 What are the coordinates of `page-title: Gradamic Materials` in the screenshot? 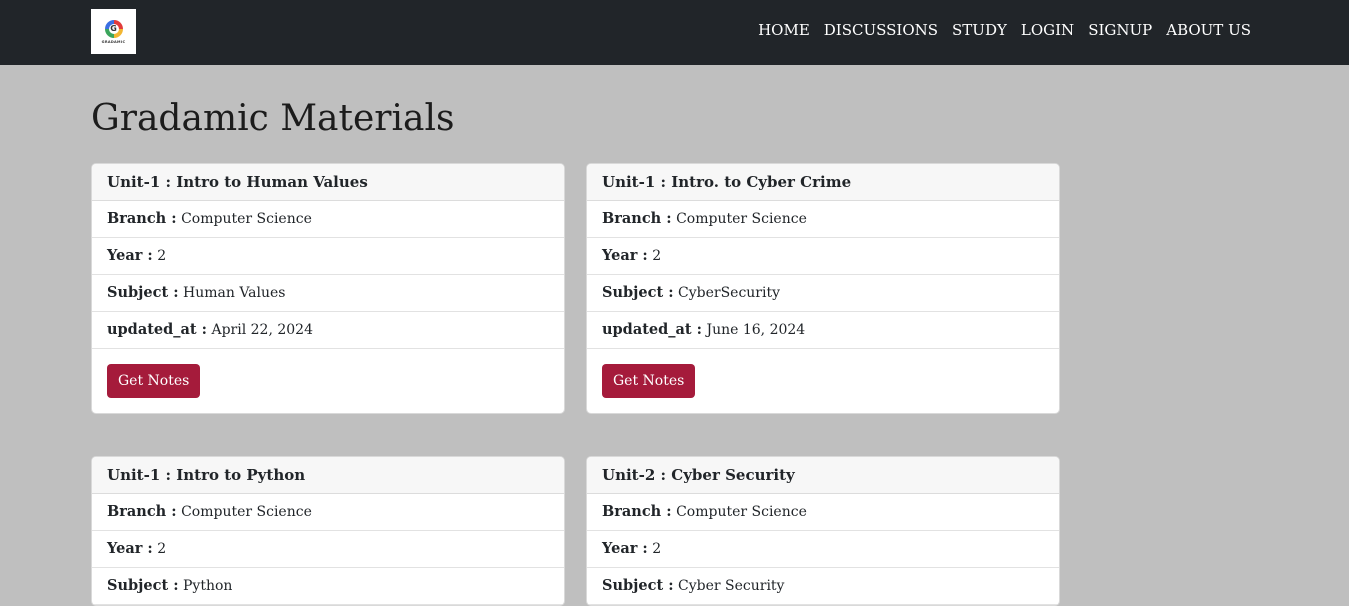 It's located at (273, 118).